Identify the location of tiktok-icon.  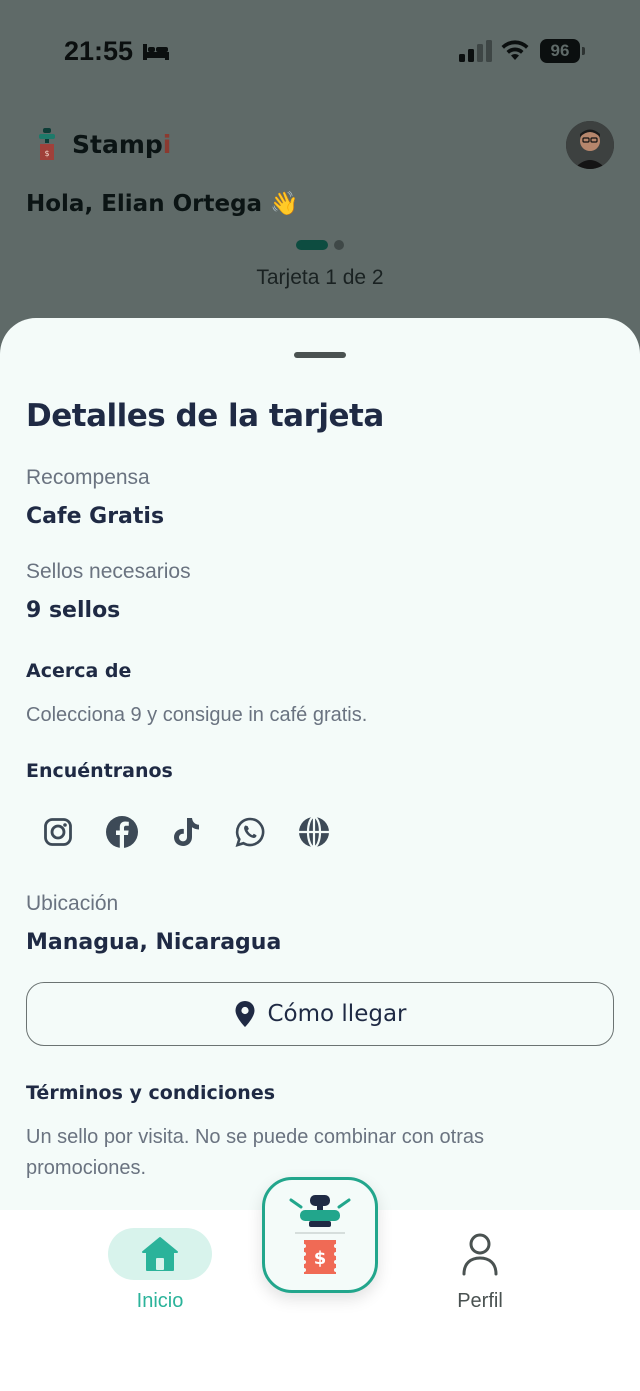
(186, 832).